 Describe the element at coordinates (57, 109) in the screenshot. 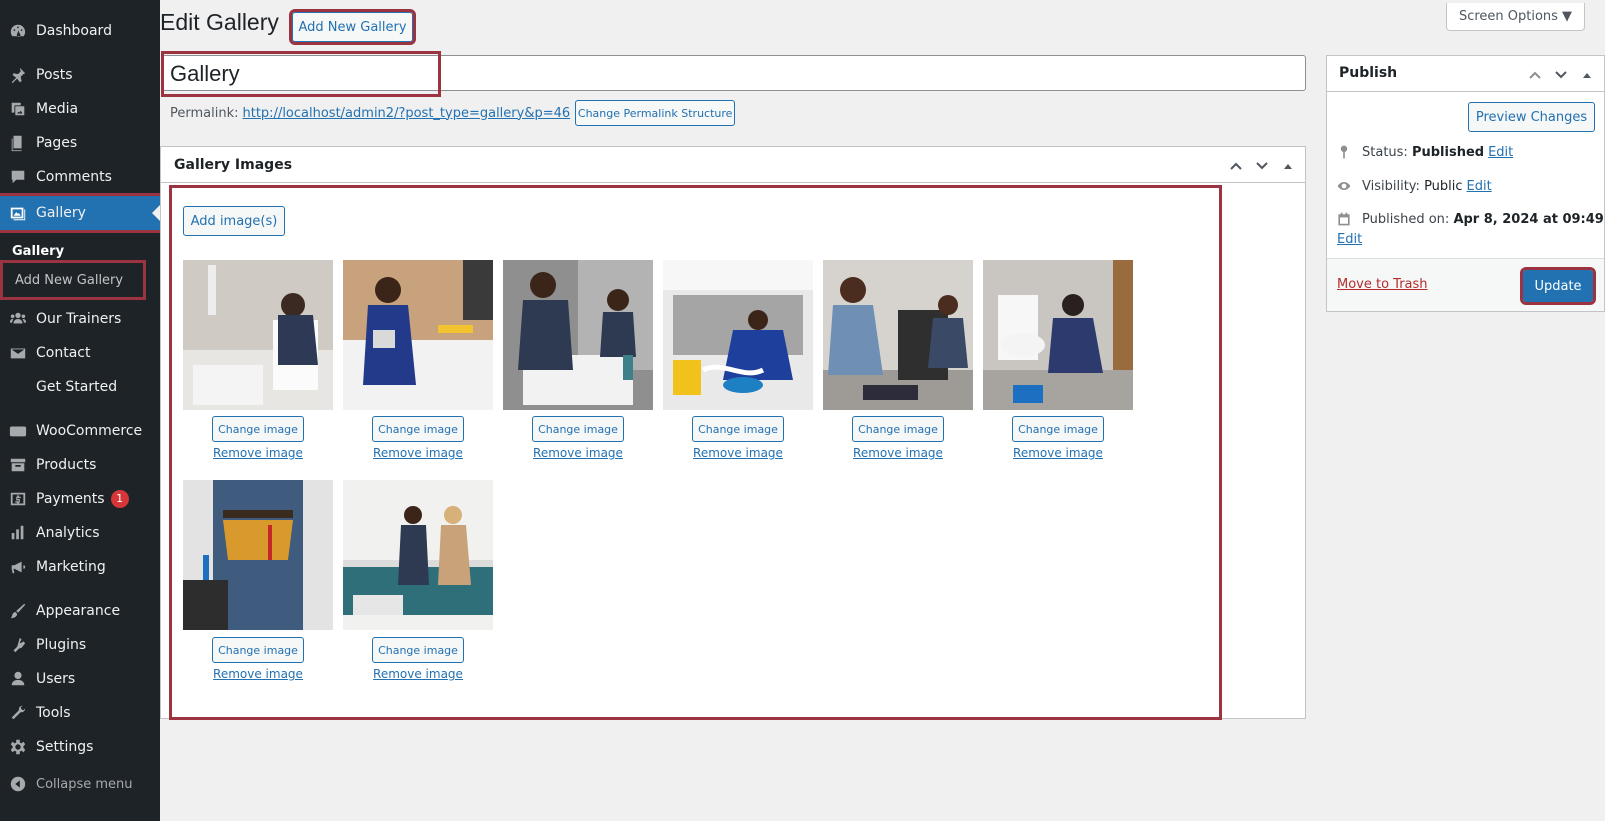

I see `sidebar-item-label: Media` at that location.